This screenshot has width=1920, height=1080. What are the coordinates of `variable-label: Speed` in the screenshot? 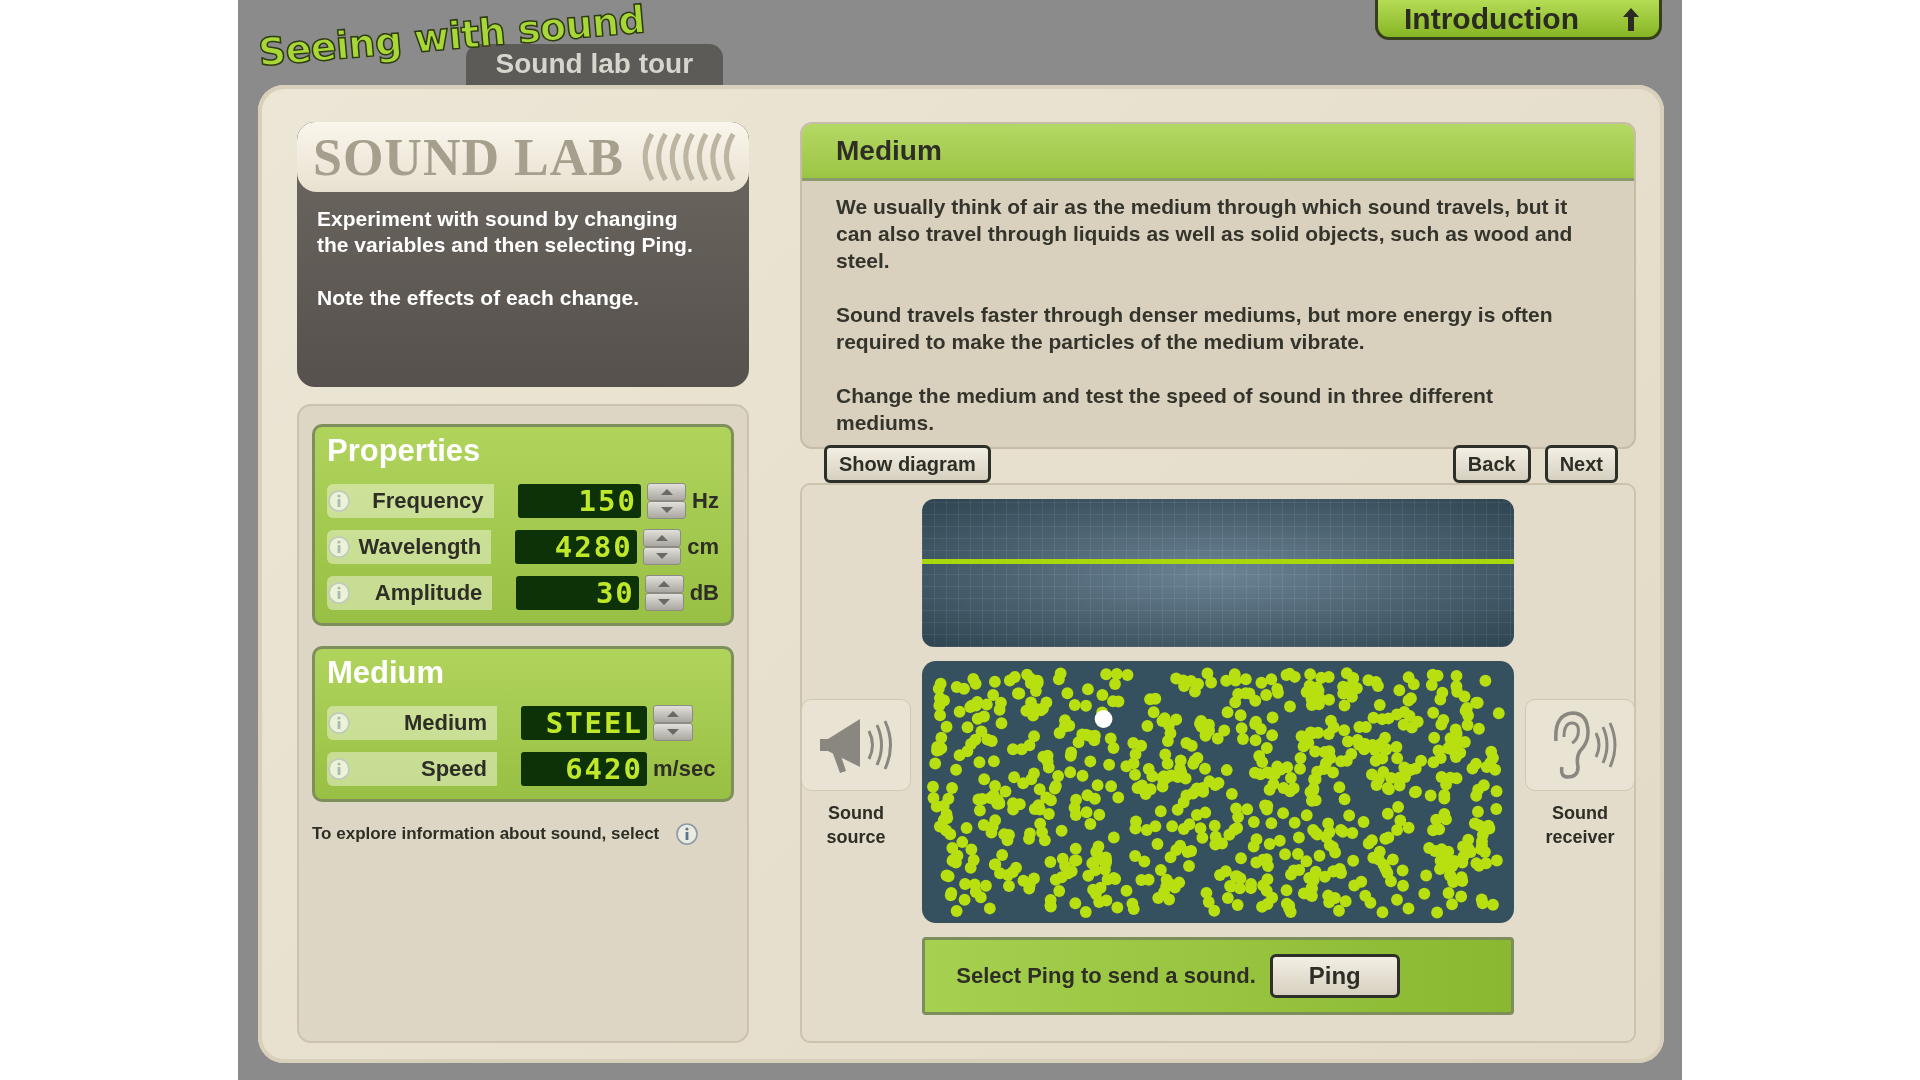 It's located at (412, 769).